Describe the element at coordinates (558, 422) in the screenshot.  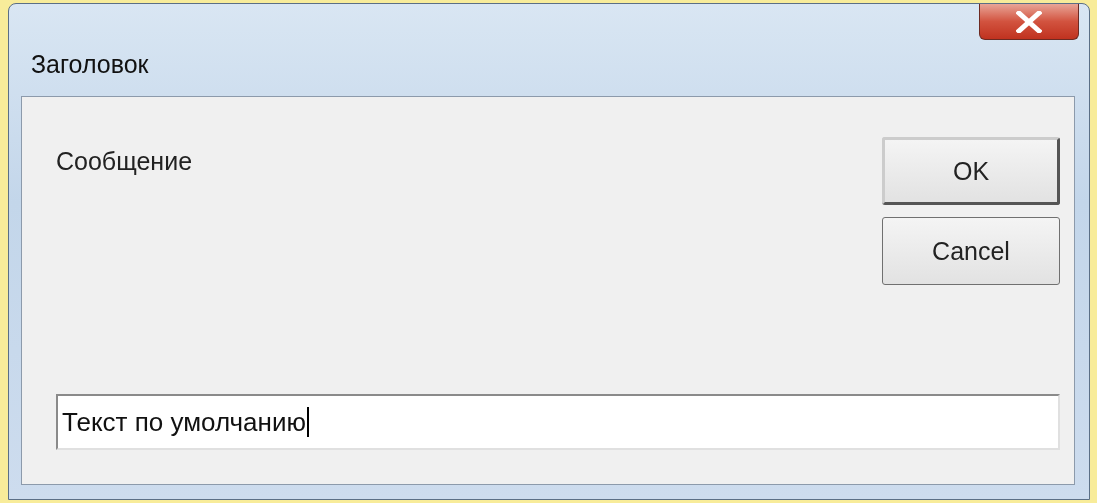
I see `input-field: Текст по умолчанию` at that location.